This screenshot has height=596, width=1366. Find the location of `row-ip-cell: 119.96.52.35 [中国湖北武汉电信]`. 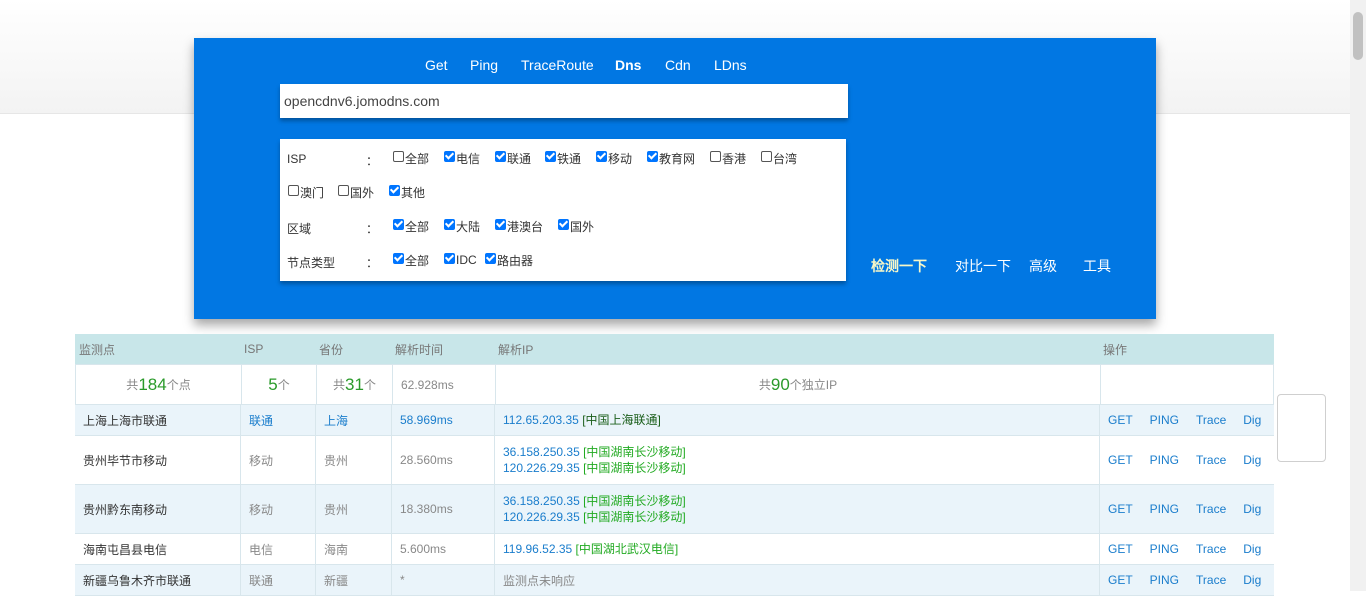

row-ip-cell: 119.96.52.35 [中国湖北武汉电信] is located at coordinates (796, 549).